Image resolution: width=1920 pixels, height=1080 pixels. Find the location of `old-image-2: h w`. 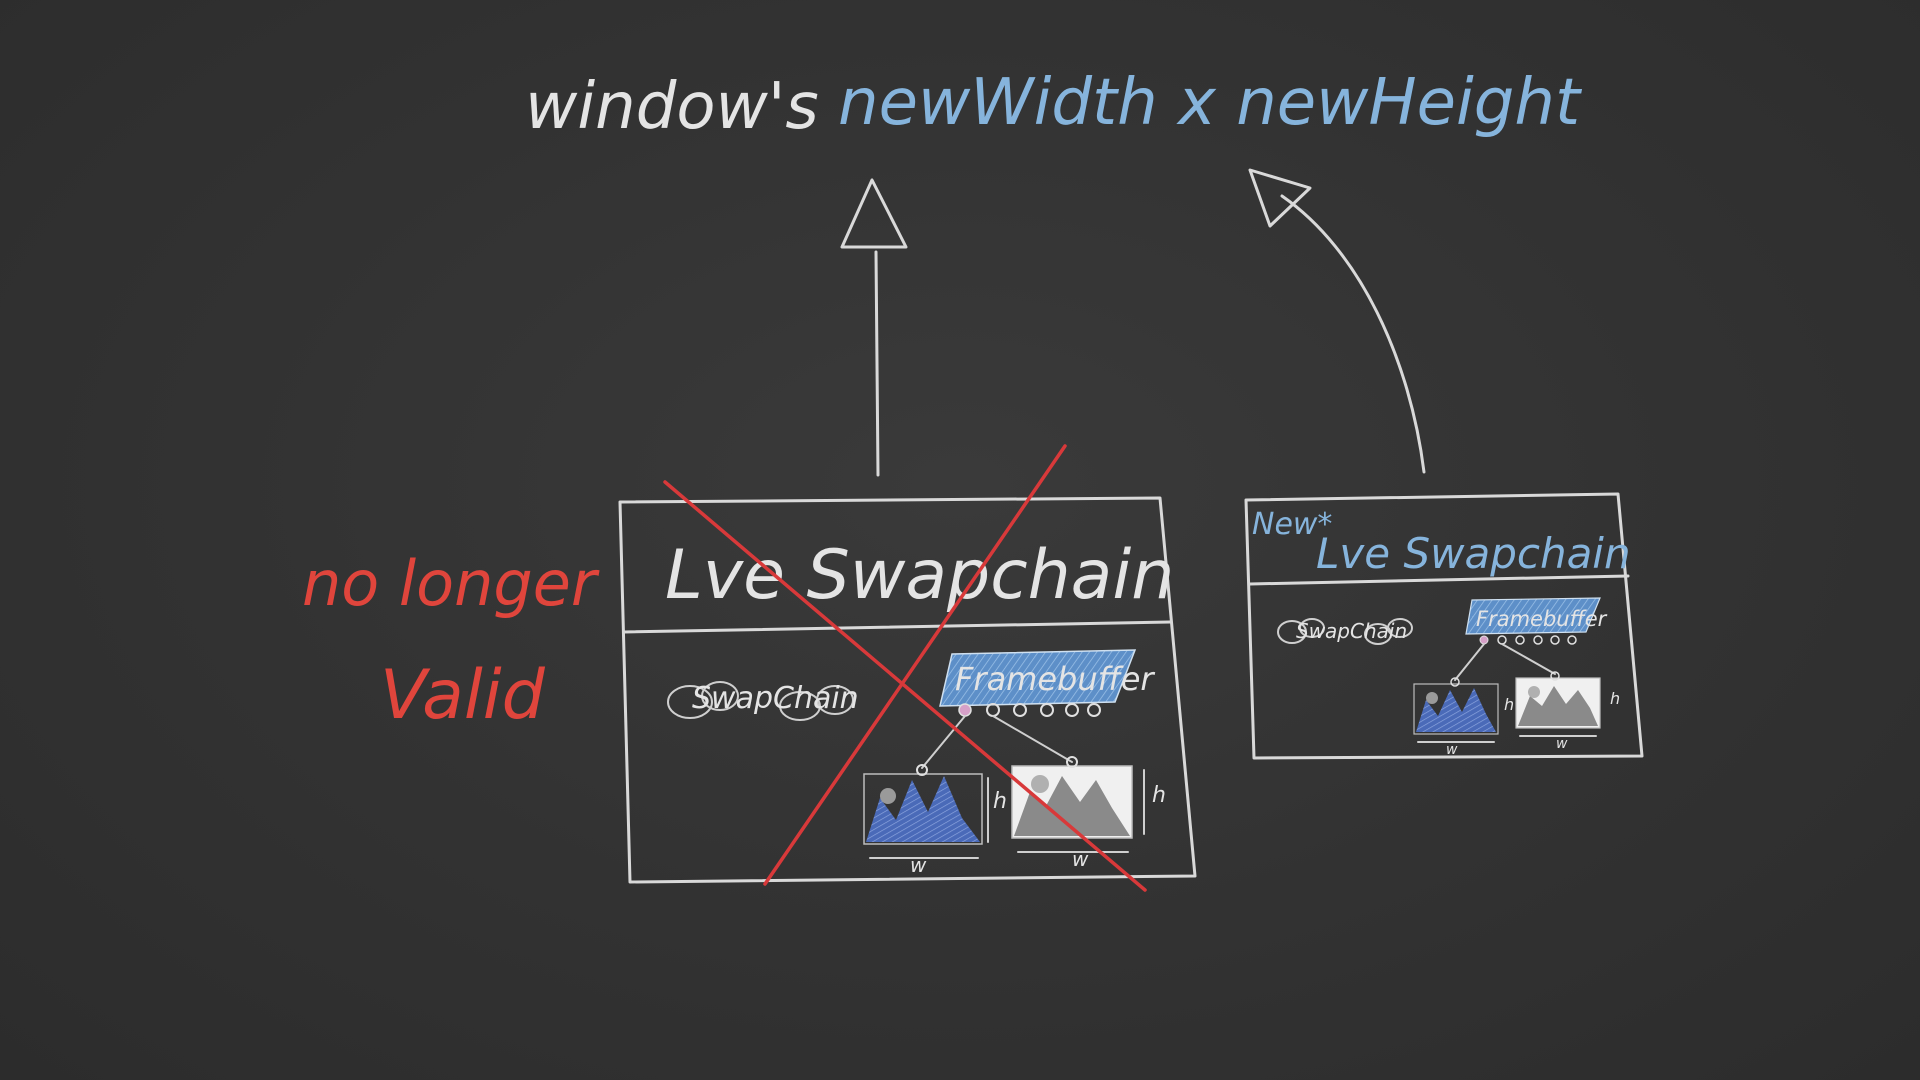

old-image-2: h w is located at coordinates (1088, 813).